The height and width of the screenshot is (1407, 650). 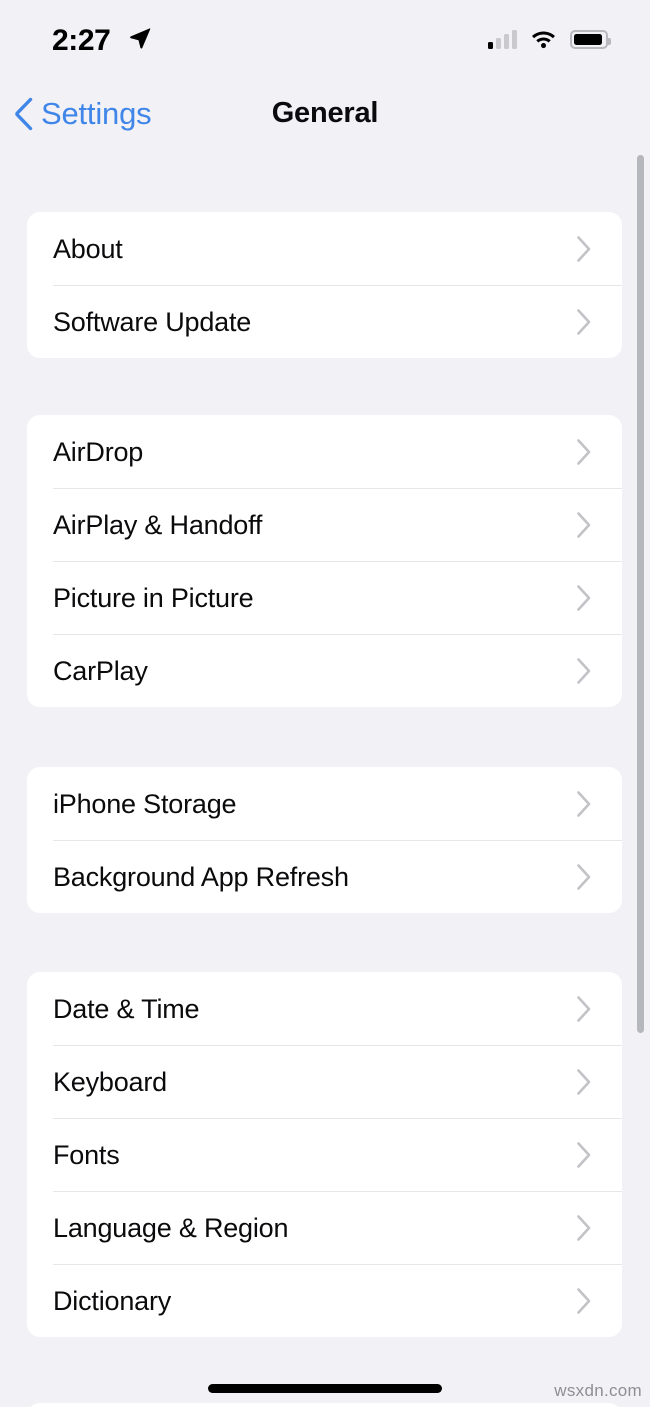 What do you see at coordinates (153, 597) in the screenshot?
I see `settings-row-label: Picture in Picture` at bounding box center [153, 597].